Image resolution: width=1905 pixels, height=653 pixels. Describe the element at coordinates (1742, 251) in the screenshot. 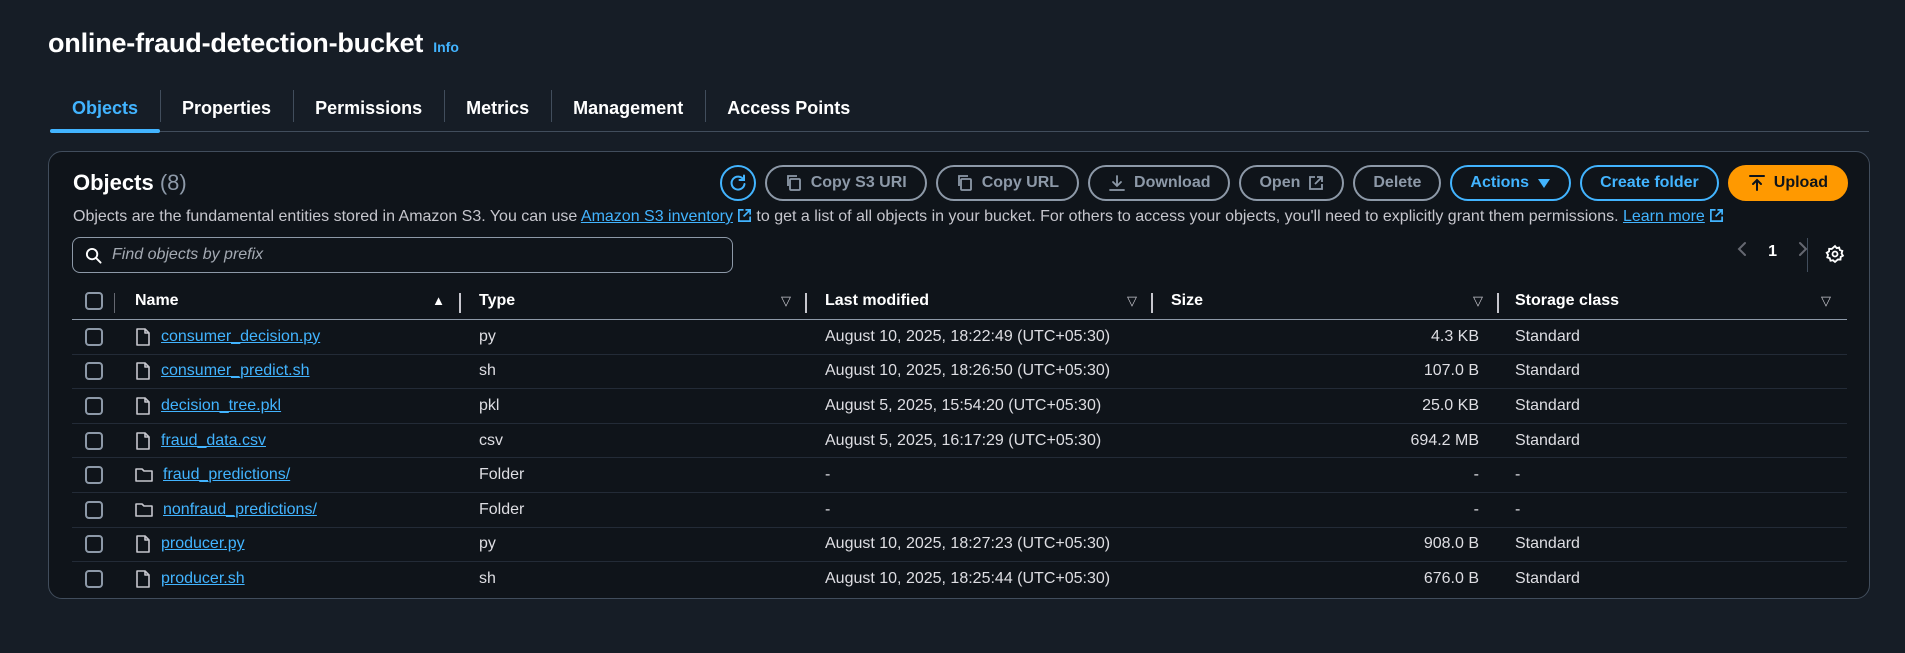

I see `chevron-left-icon` at that location.